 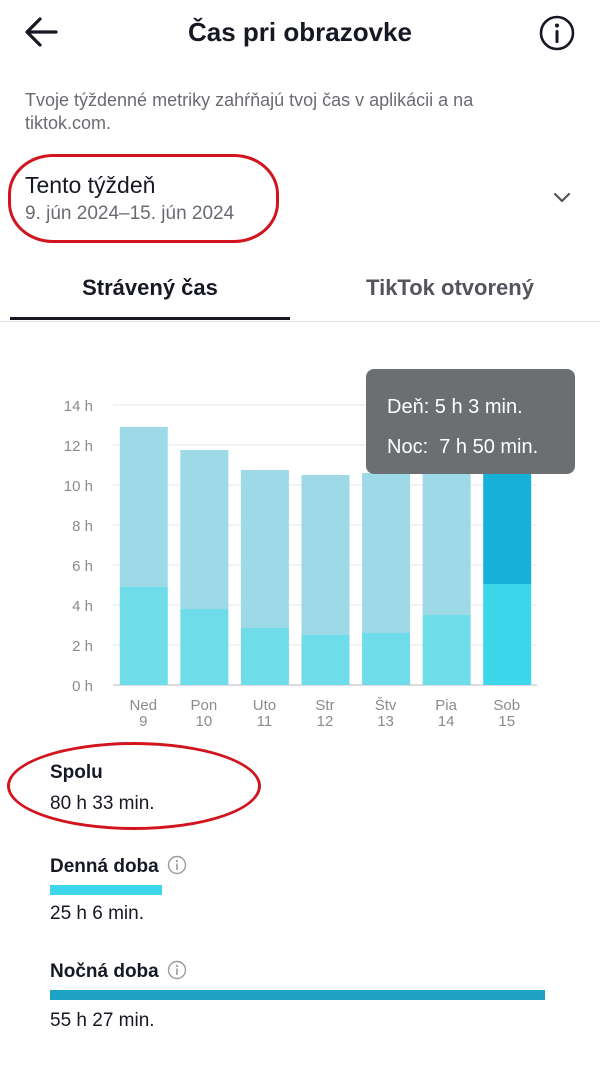 I want to click on night-label: Nočná doba, so click(x=104, y=971).